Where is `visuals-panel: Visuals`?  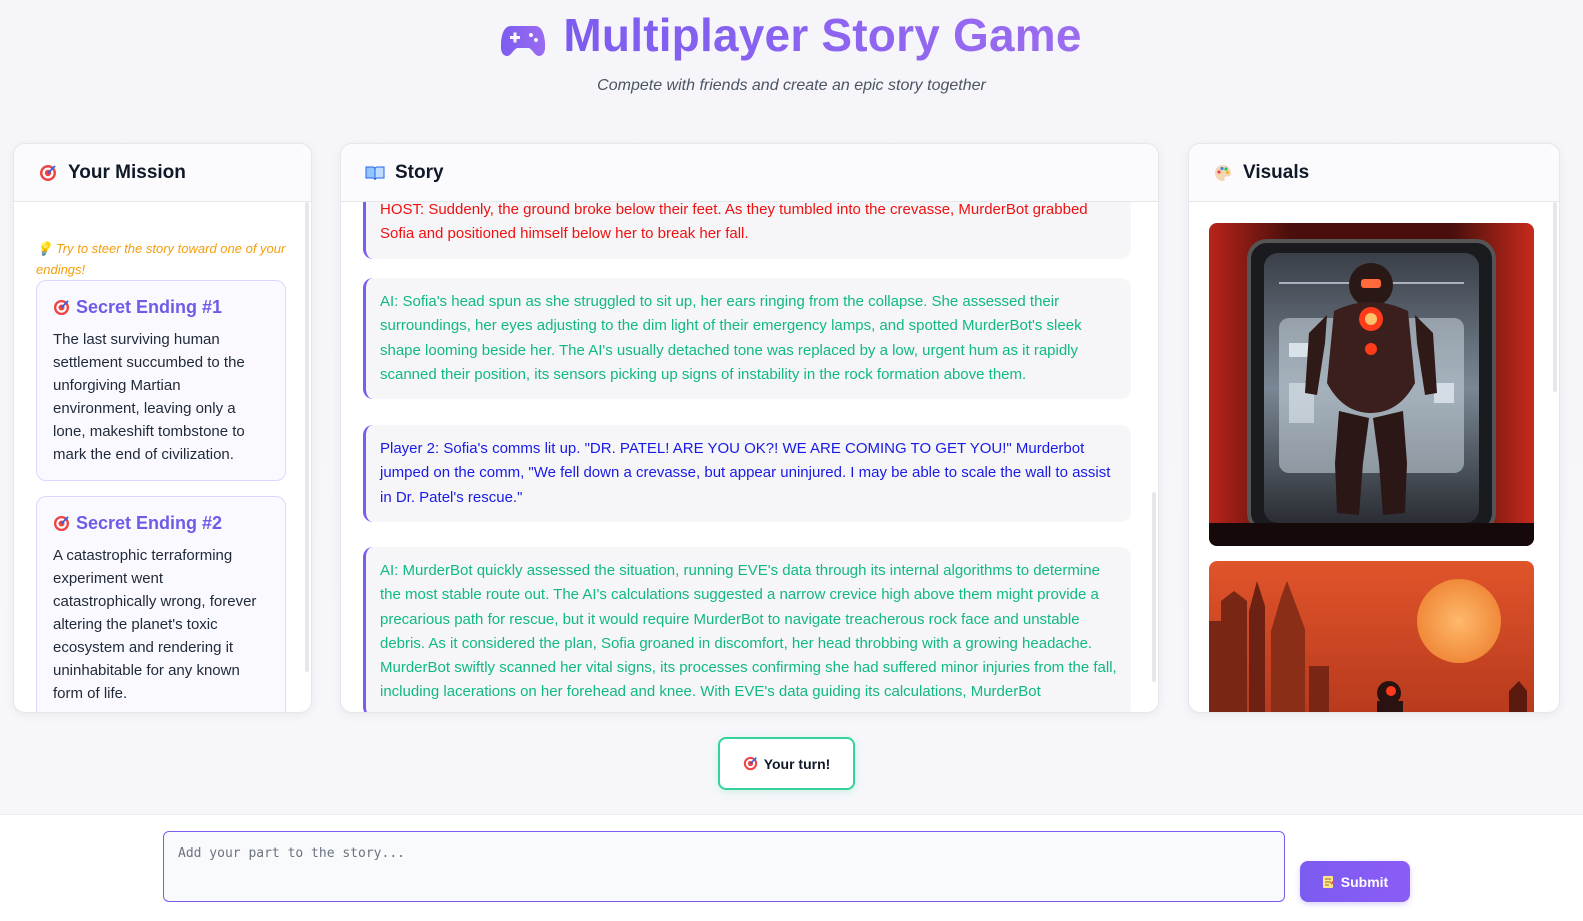 visuals-panel: Visuals is located at coordinates (1374, 428).